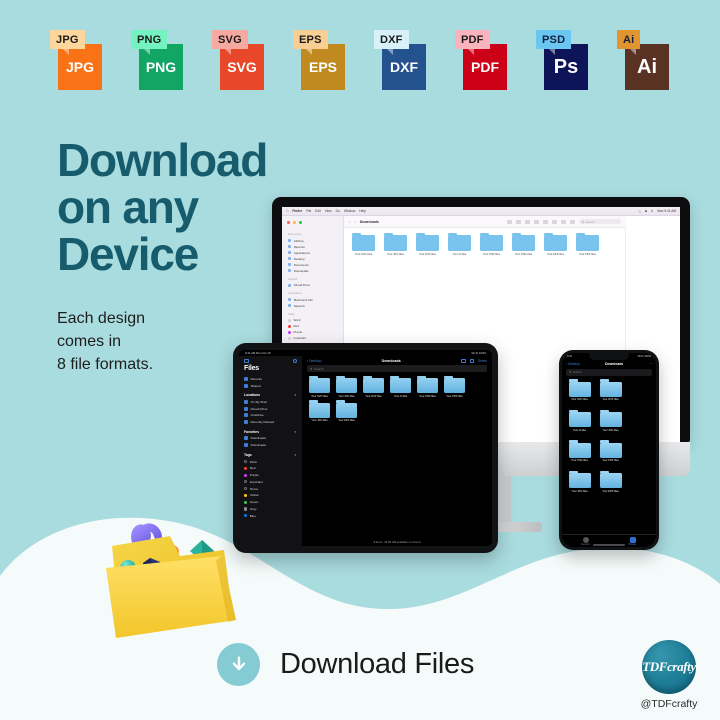 The height and width of the screenshot is (720, 720). Describe the element at coordinates (270, 415) in the screenshot. I see `sidebar-item-onedrive: OneDrive` at that location.